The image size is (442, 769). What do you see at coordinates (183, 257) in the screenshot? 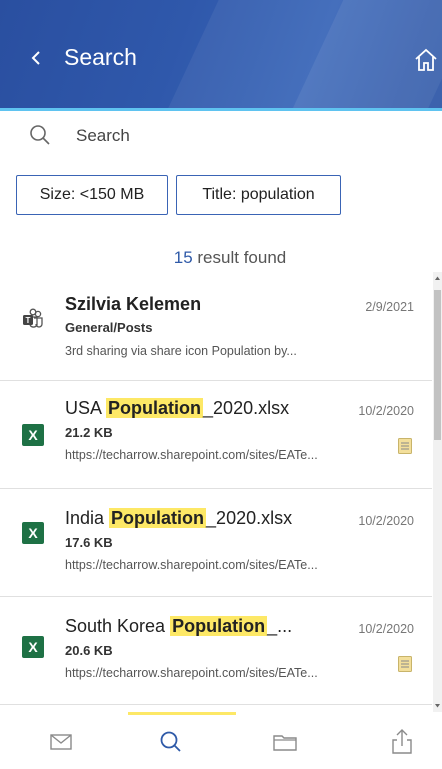
I see `result-count-number: 15` at bounding box center [183, 257].